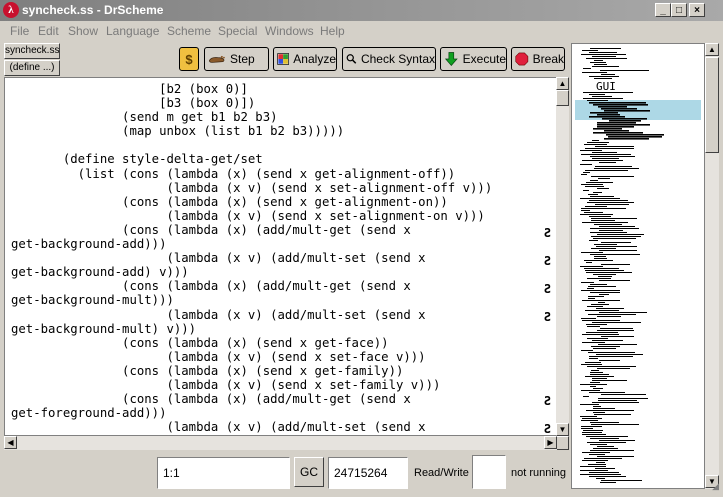 This screenshot has height=497, width=723. What do you see at coordinates (351, 59) in the screenshot?
I see `magnifier-icon` at bounding box center [351, 59].